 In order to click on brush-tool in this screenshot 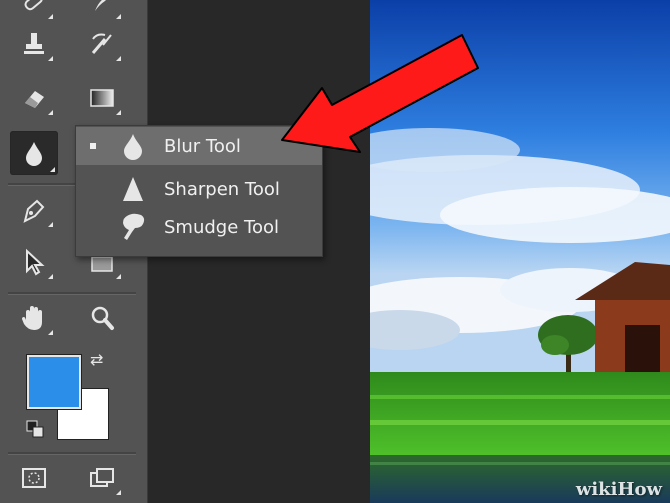, I will do `click(102, 11)`.